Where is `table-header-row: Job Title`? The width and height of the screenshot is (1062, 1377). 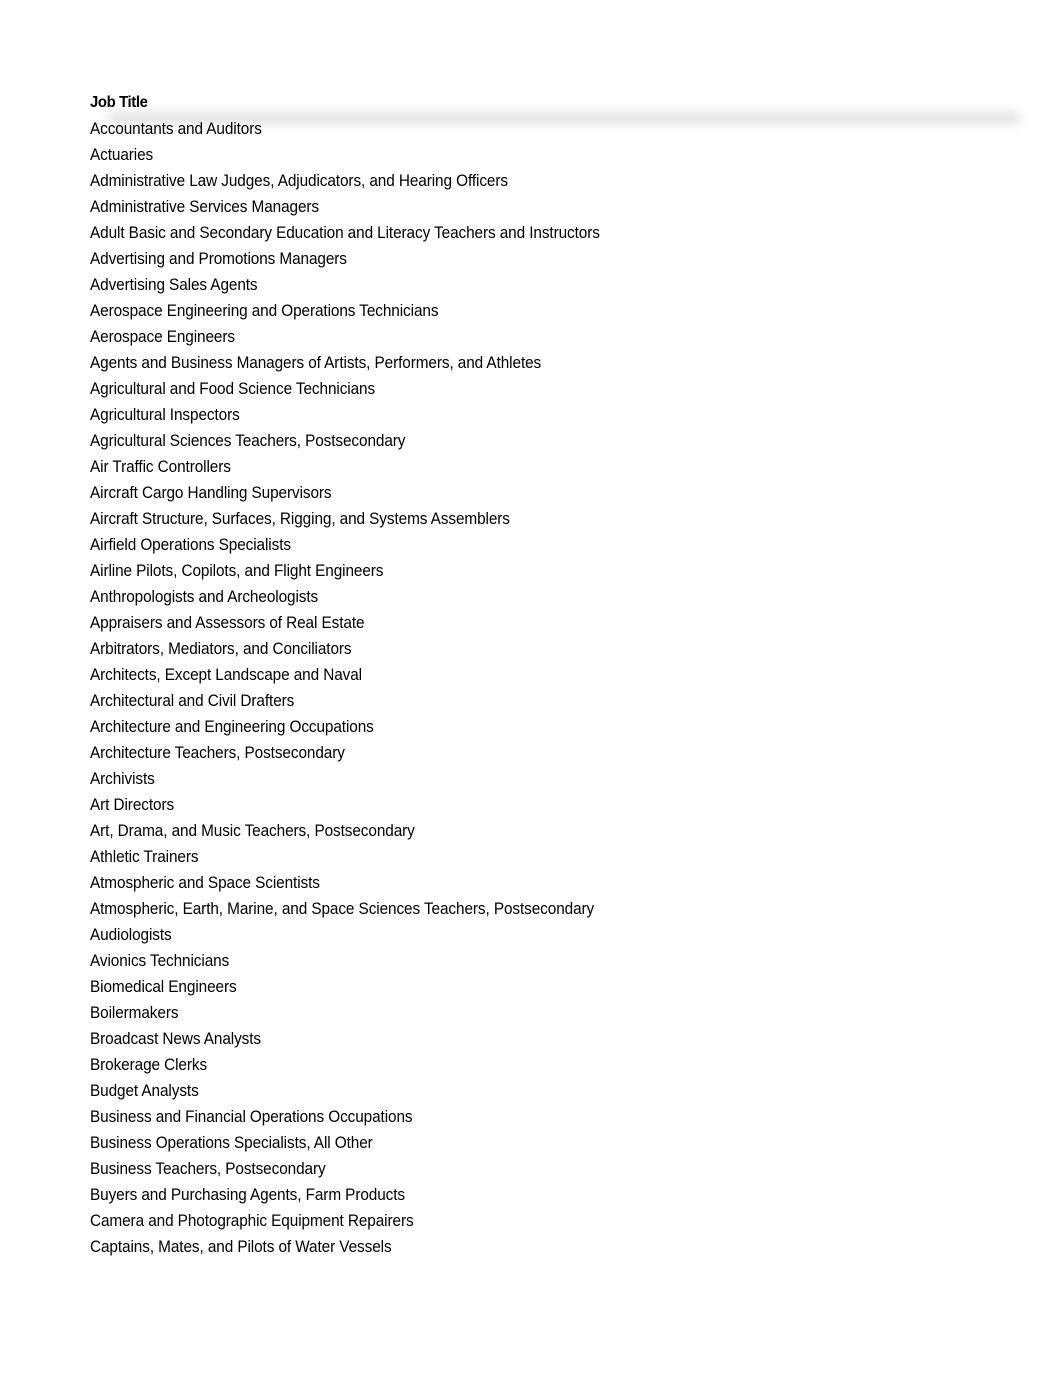 table-header-row: Job Title is located at coordinates (555, 107).